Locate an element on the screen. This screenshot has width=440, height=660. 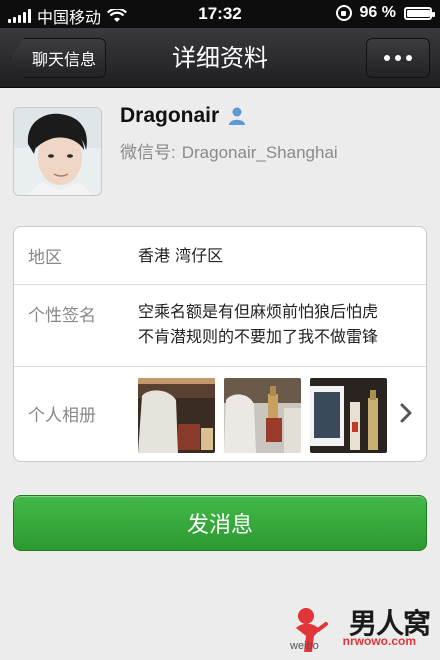
region-row: 地区 香港 湾仔区 is located at coordinates (220, 256).